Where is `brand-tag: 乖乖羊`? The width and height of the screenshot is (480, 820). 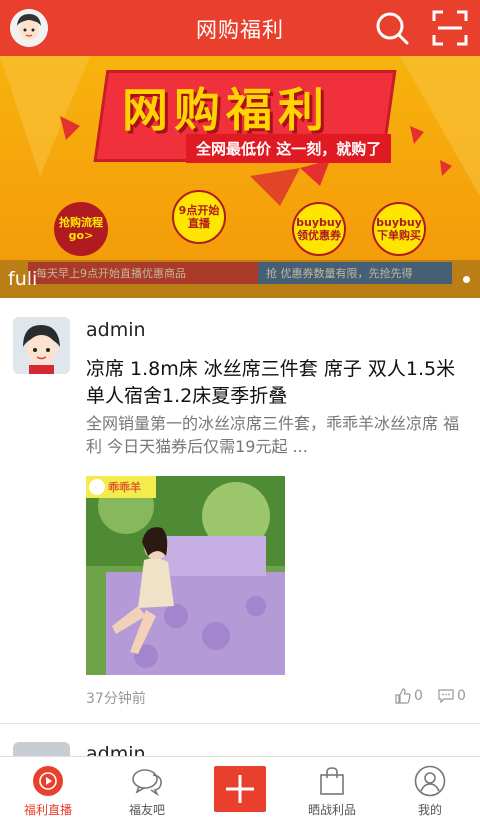
brand-tag: 乖乖羊 is located at coordinates (124, 487).